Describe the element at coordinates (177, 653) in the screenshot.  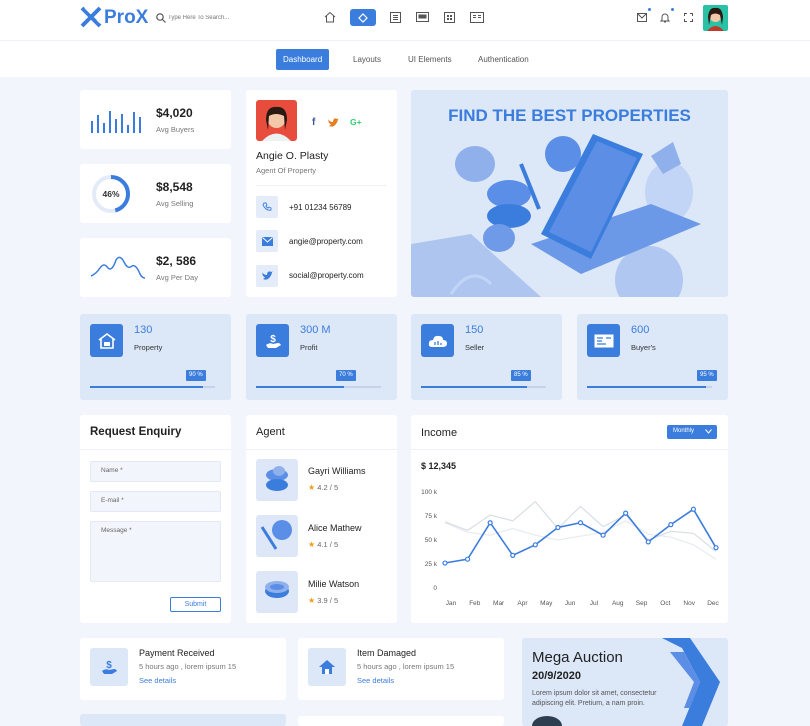
I see `notification-title: Payment Received` at that location.